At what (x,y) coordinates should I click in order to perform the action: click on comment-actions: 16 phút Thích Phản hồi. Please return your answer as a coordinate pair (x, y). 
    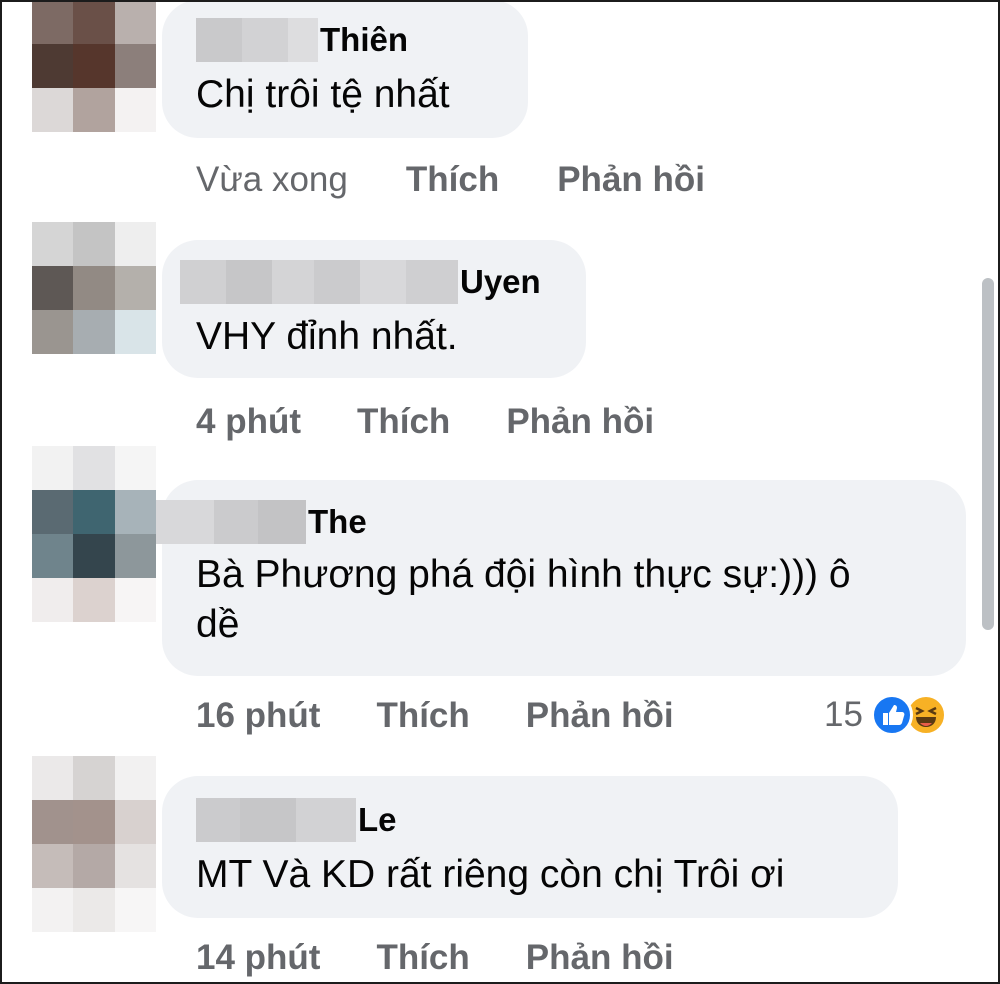
    Looking at the image, I should click on (435, 716).